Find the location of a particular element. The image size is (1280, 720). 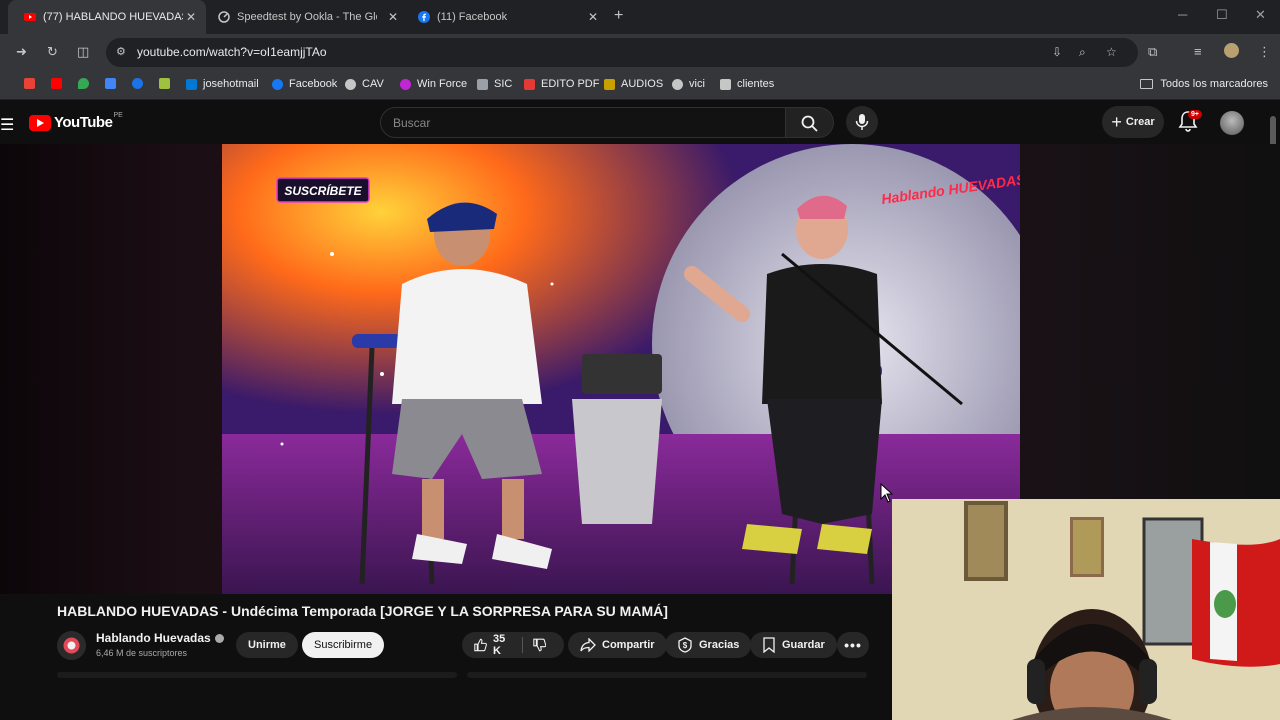

youtube-icon is located at coordinates (56, 83).